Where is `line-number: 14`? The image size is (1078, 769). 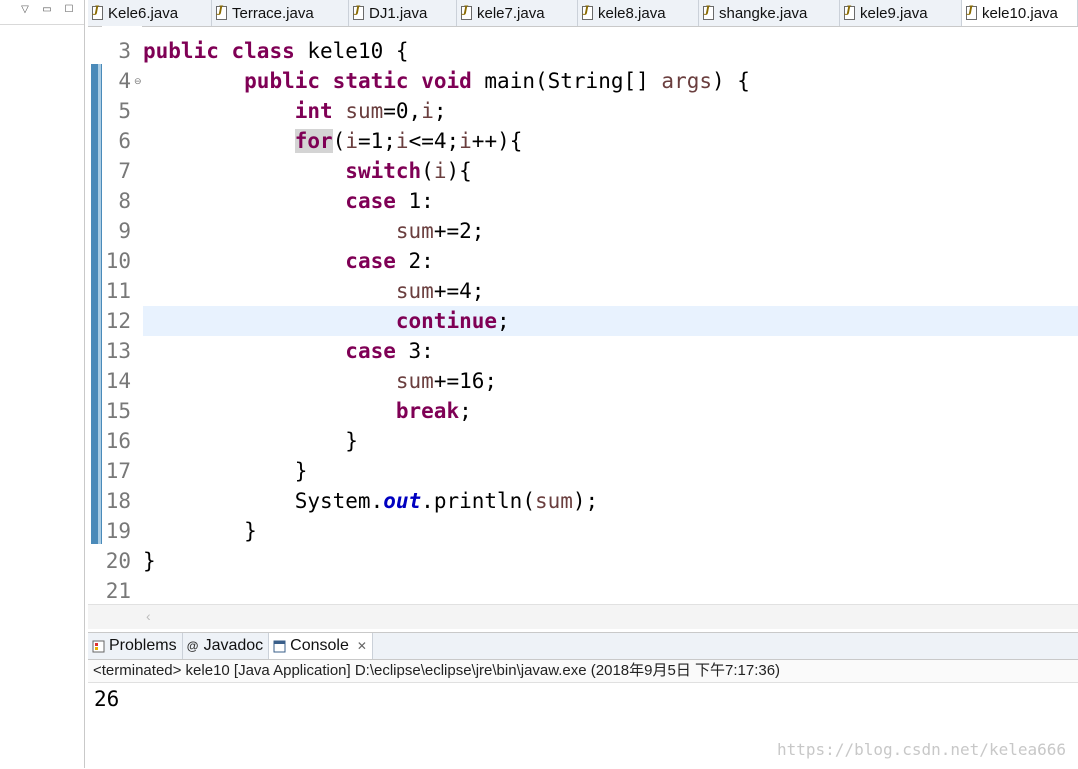 line-number: 14 is located at coordinates (118, 381).